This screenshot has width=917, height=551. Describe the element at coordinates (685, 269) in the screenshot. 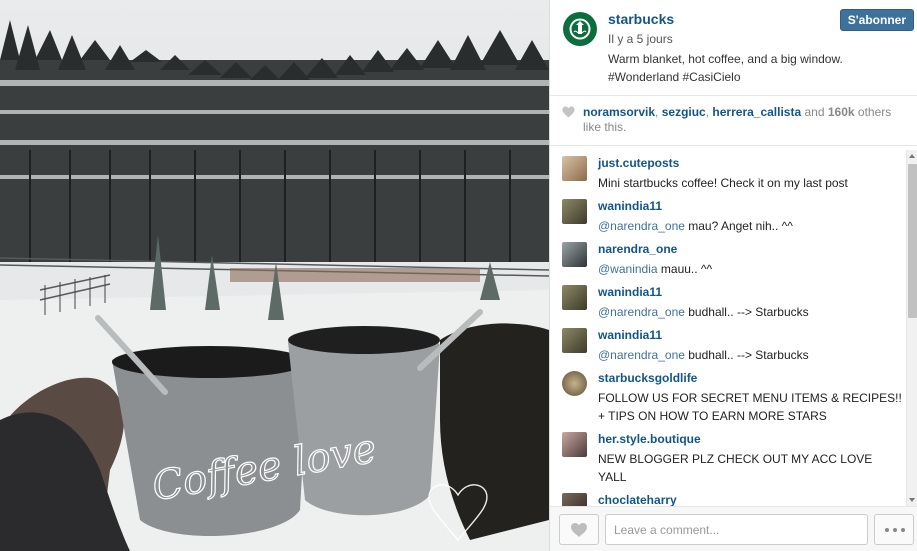

I see `comment-body: mauu.. ^^` at that location.